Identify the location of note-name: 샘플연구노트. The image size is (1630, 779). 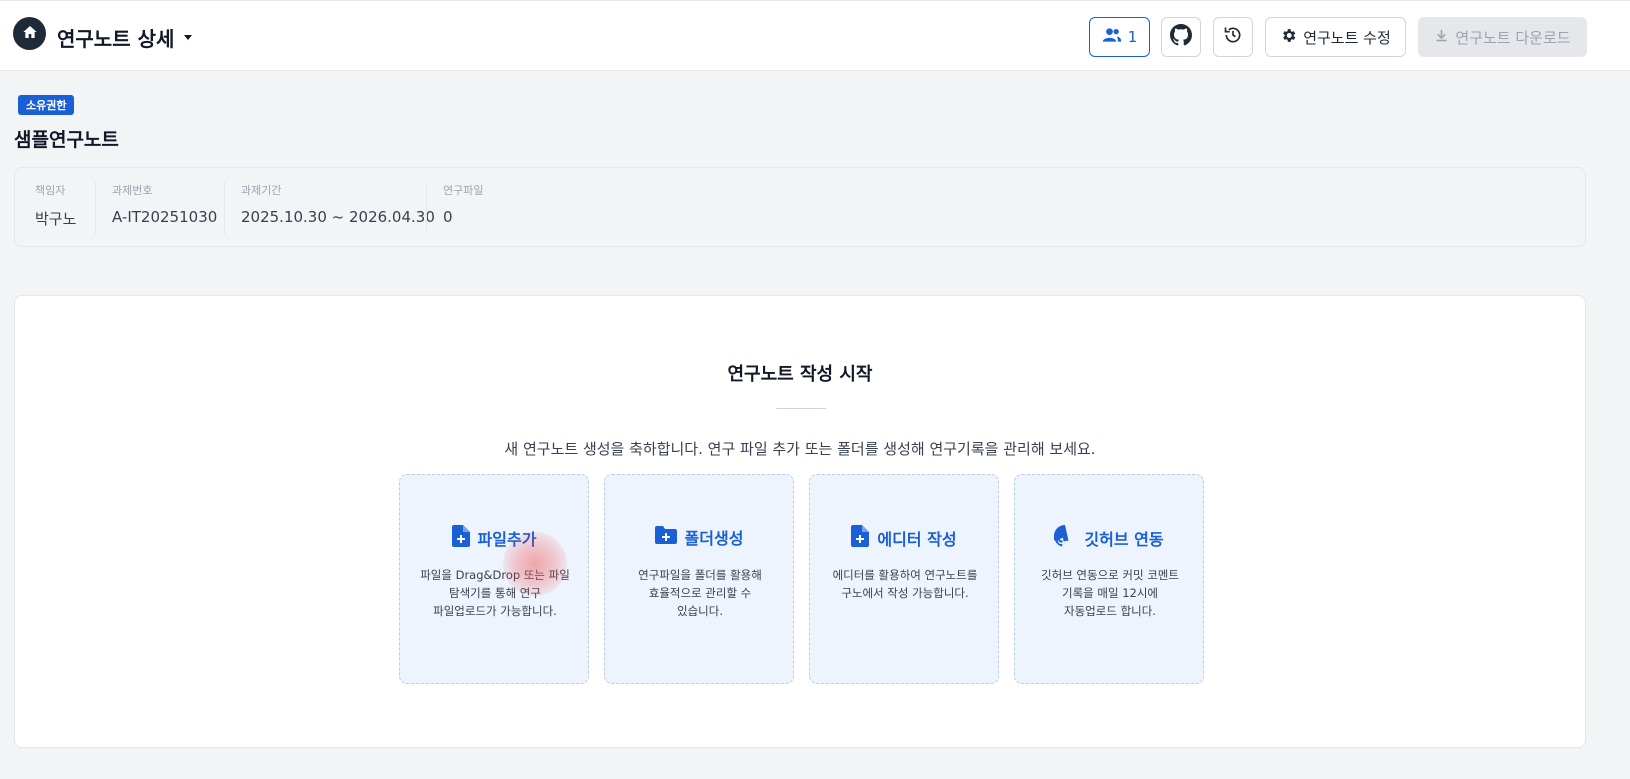
(66, 140).